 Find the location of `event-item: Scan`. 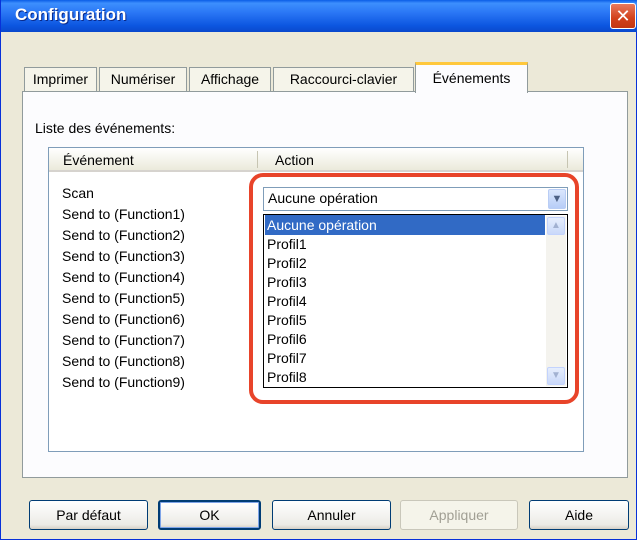

event-item: Scan is located at coordinates (78, 193).